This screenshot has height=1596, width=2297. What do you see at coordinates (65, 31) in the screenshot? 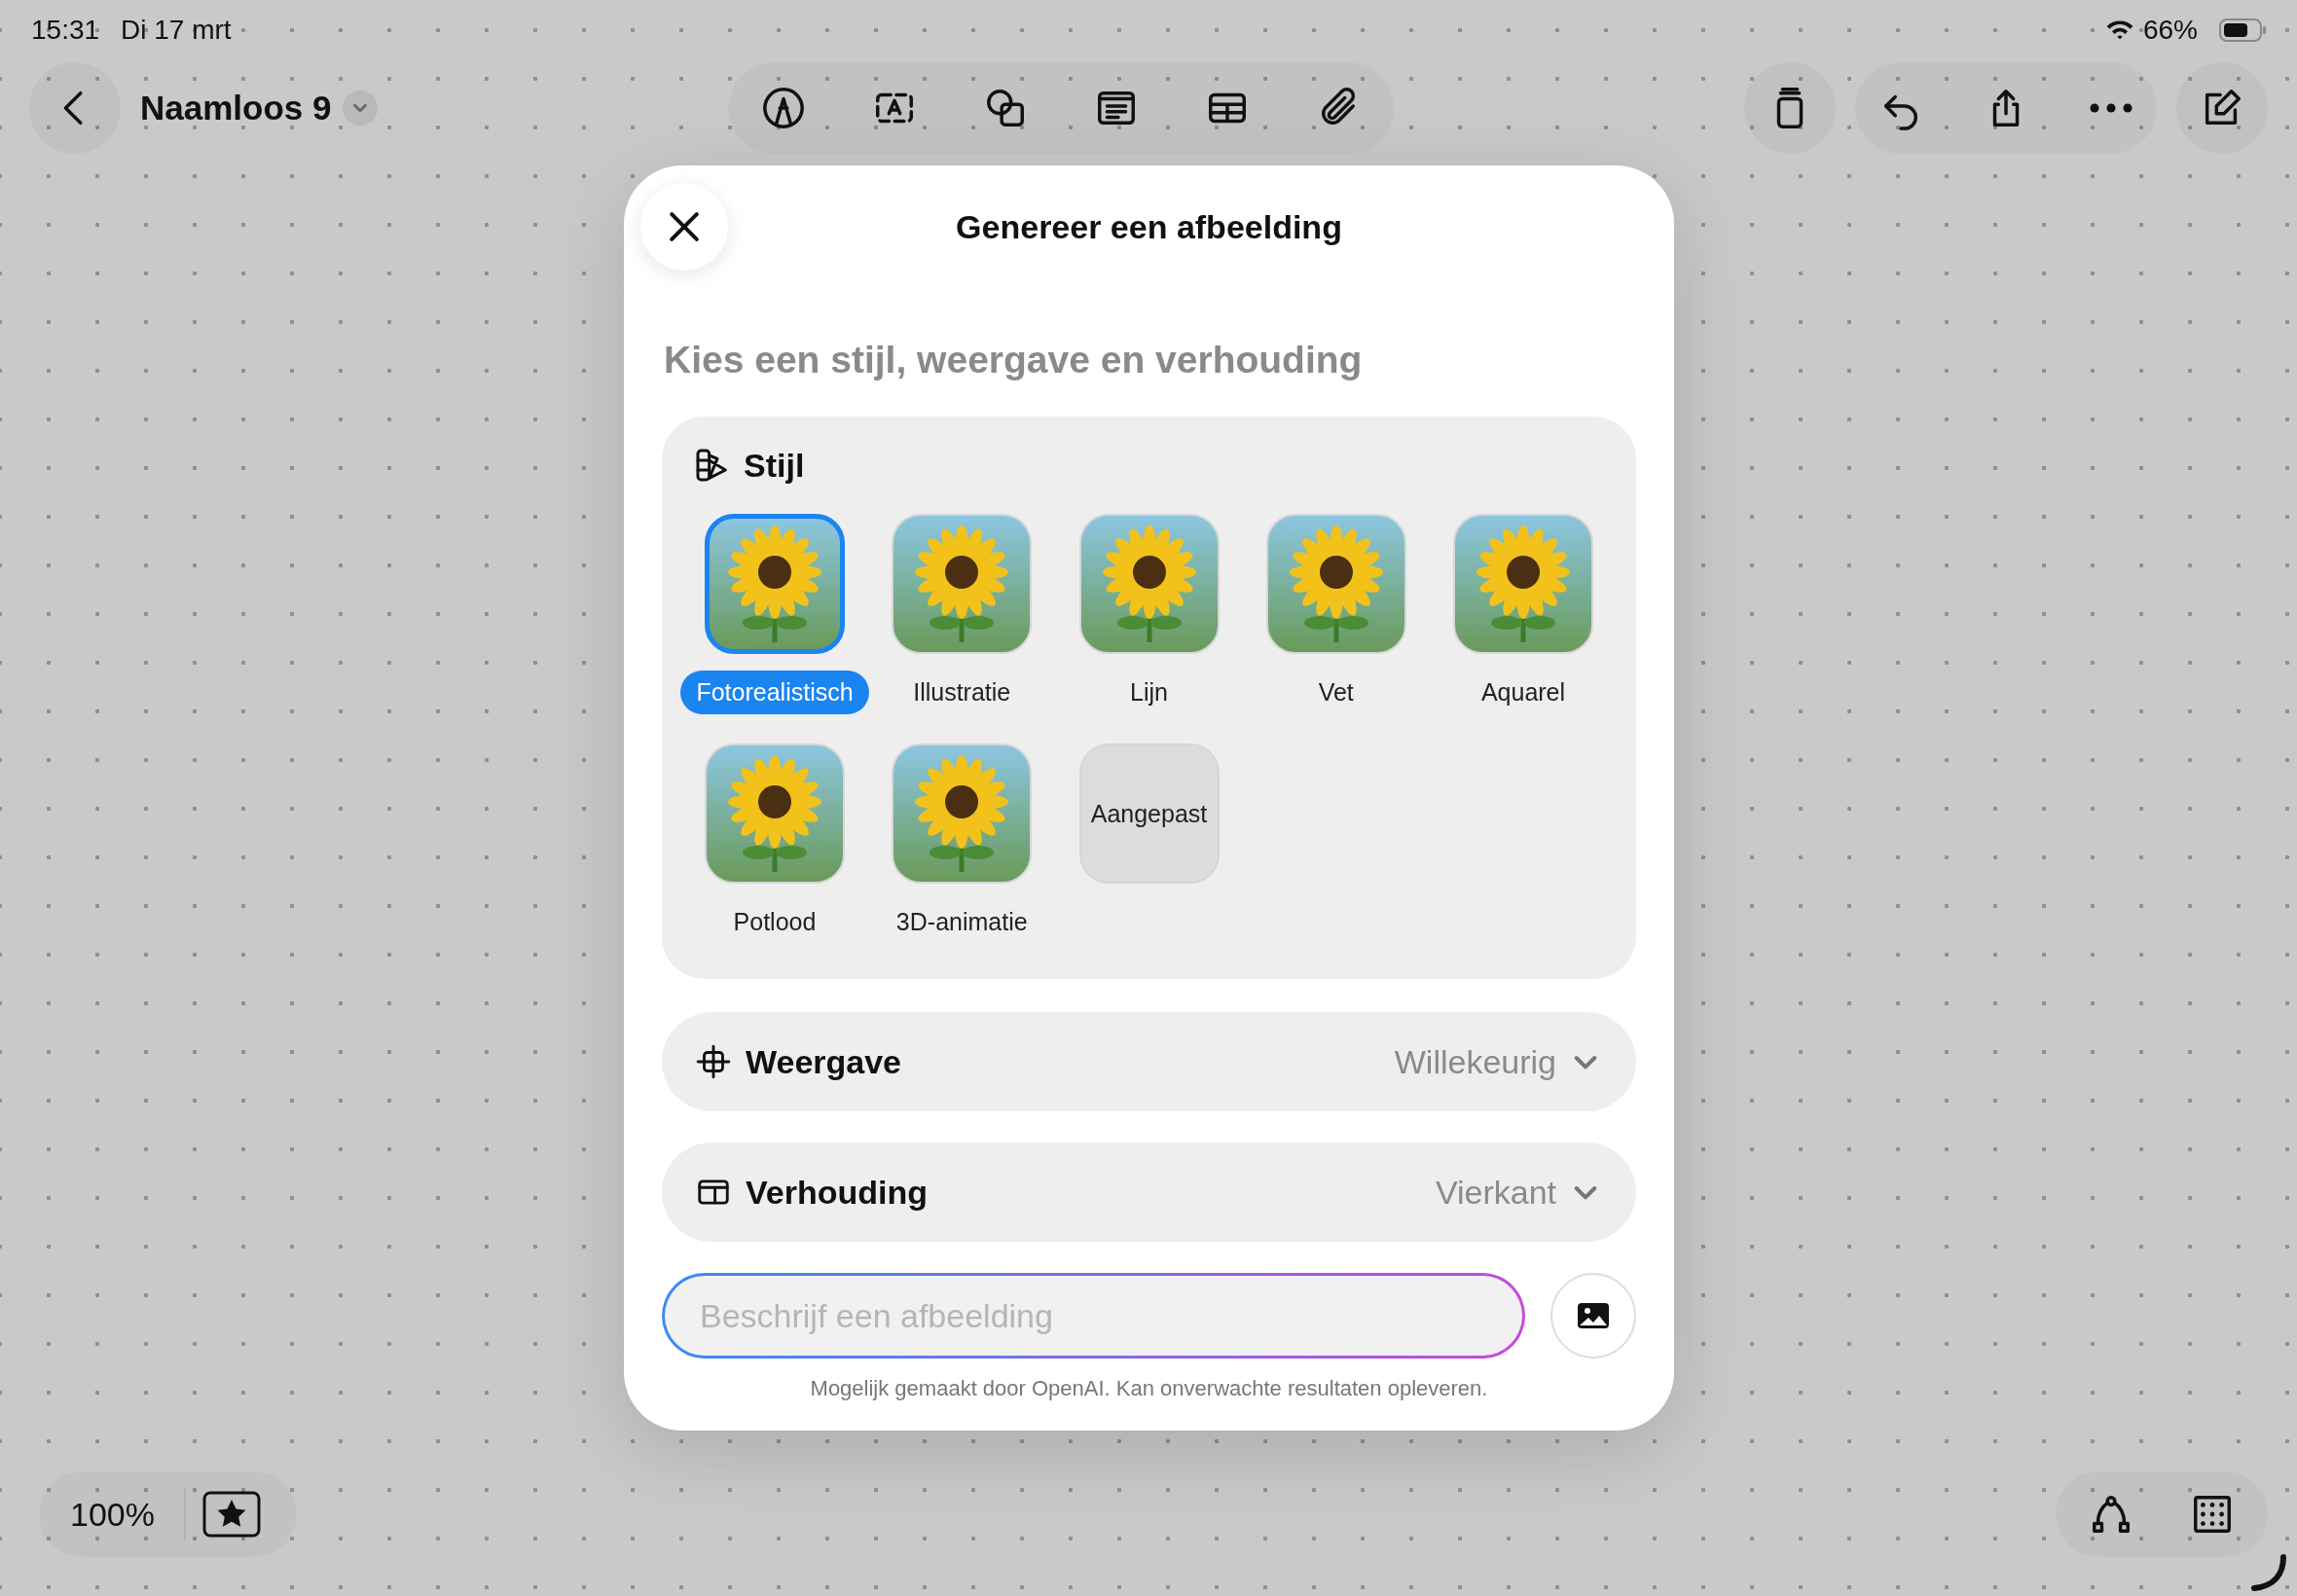
I see `status-time: 15:31` at bounding box center [65, 31].